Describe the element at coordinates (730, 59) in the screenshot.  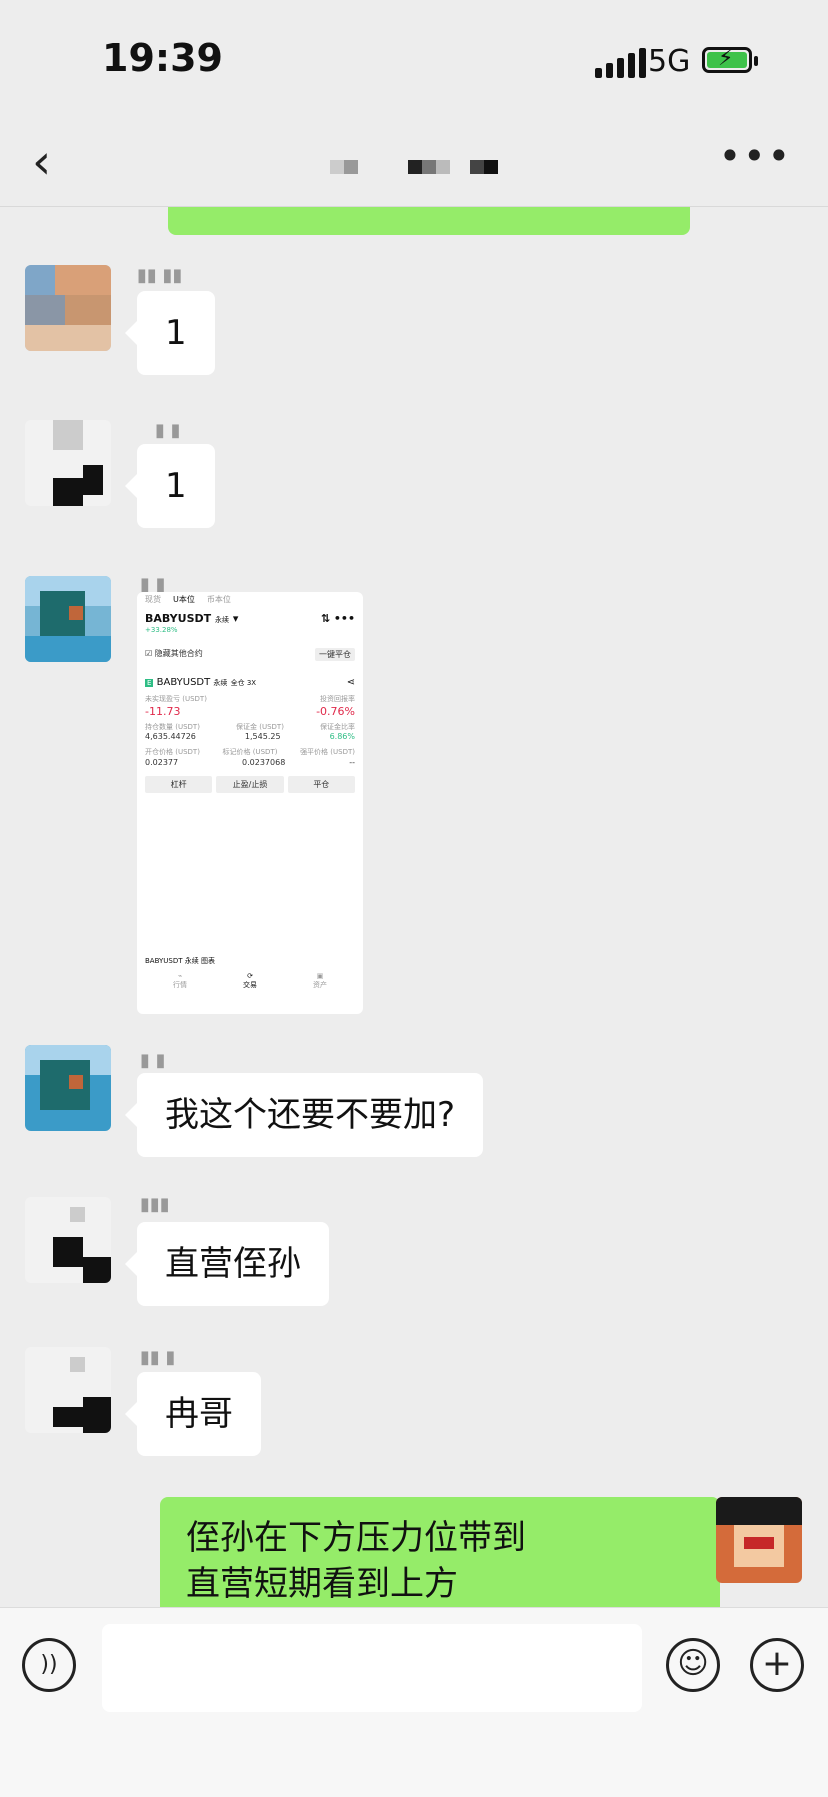
I see `battery-icon: ⚡` at that location.